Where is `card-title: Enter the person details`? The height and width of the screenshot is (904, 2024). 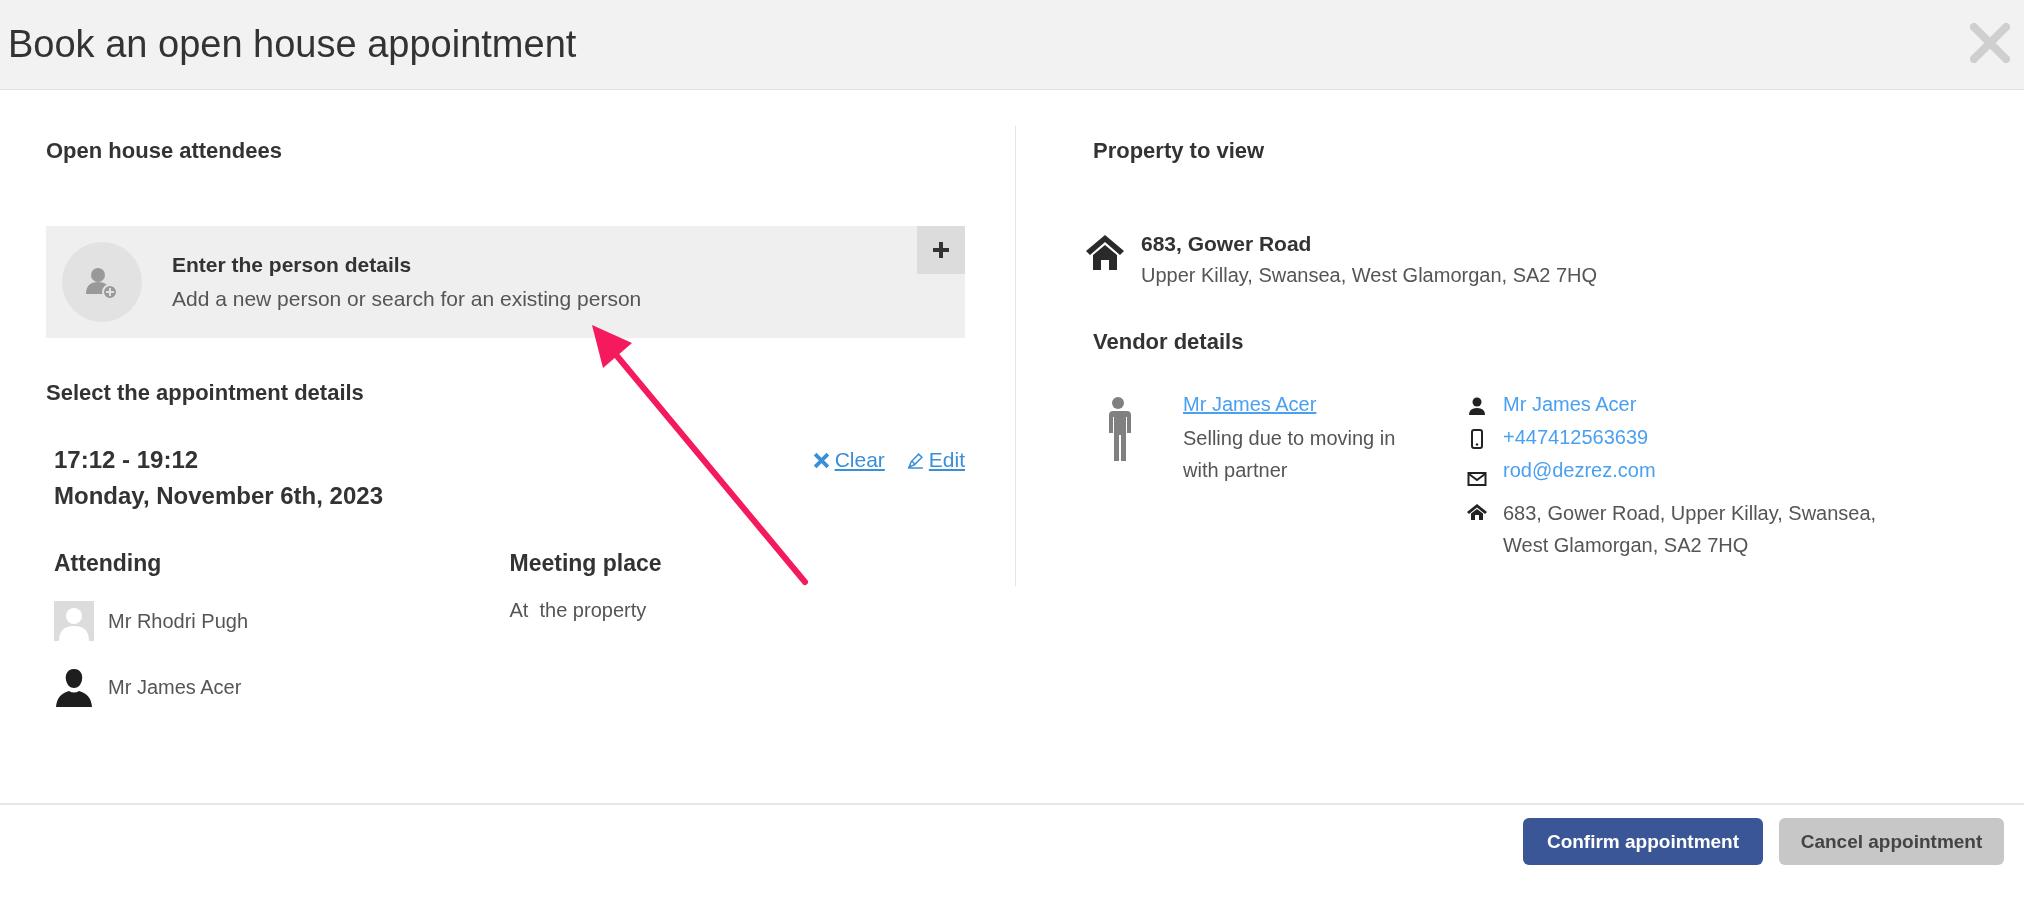 card-title: Enter the person details is located at coordinates (292, 265).